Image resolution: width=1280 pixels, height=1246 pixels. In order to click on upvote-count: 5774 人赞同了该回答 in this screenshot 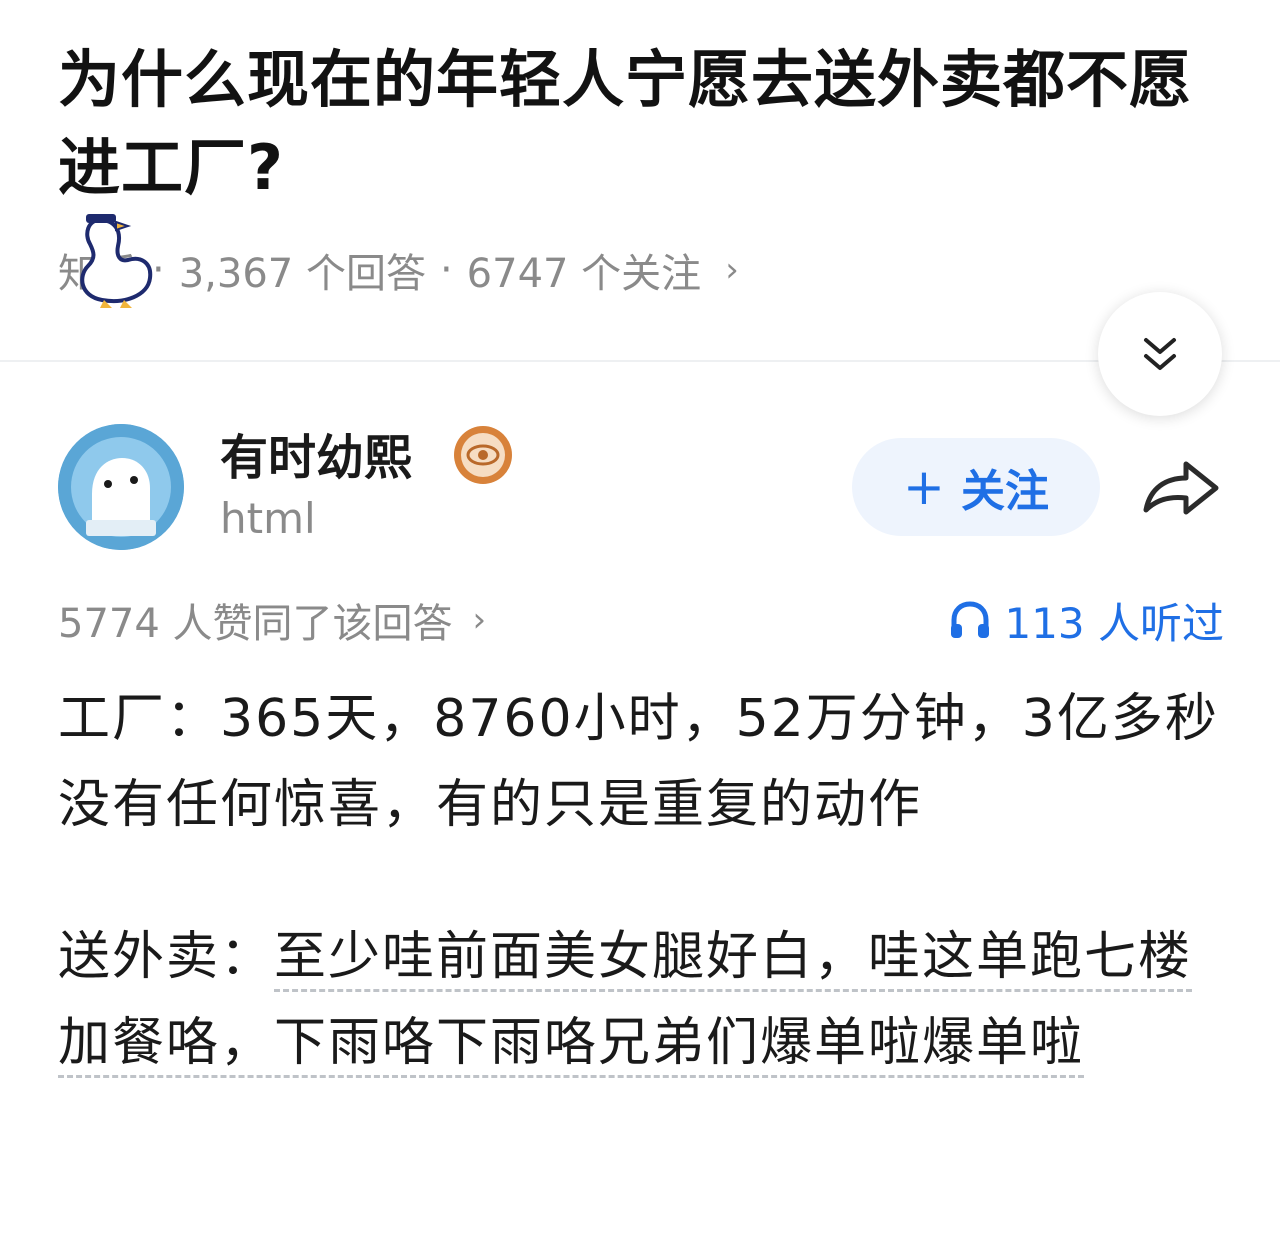, I will do `click(255, 624)`.